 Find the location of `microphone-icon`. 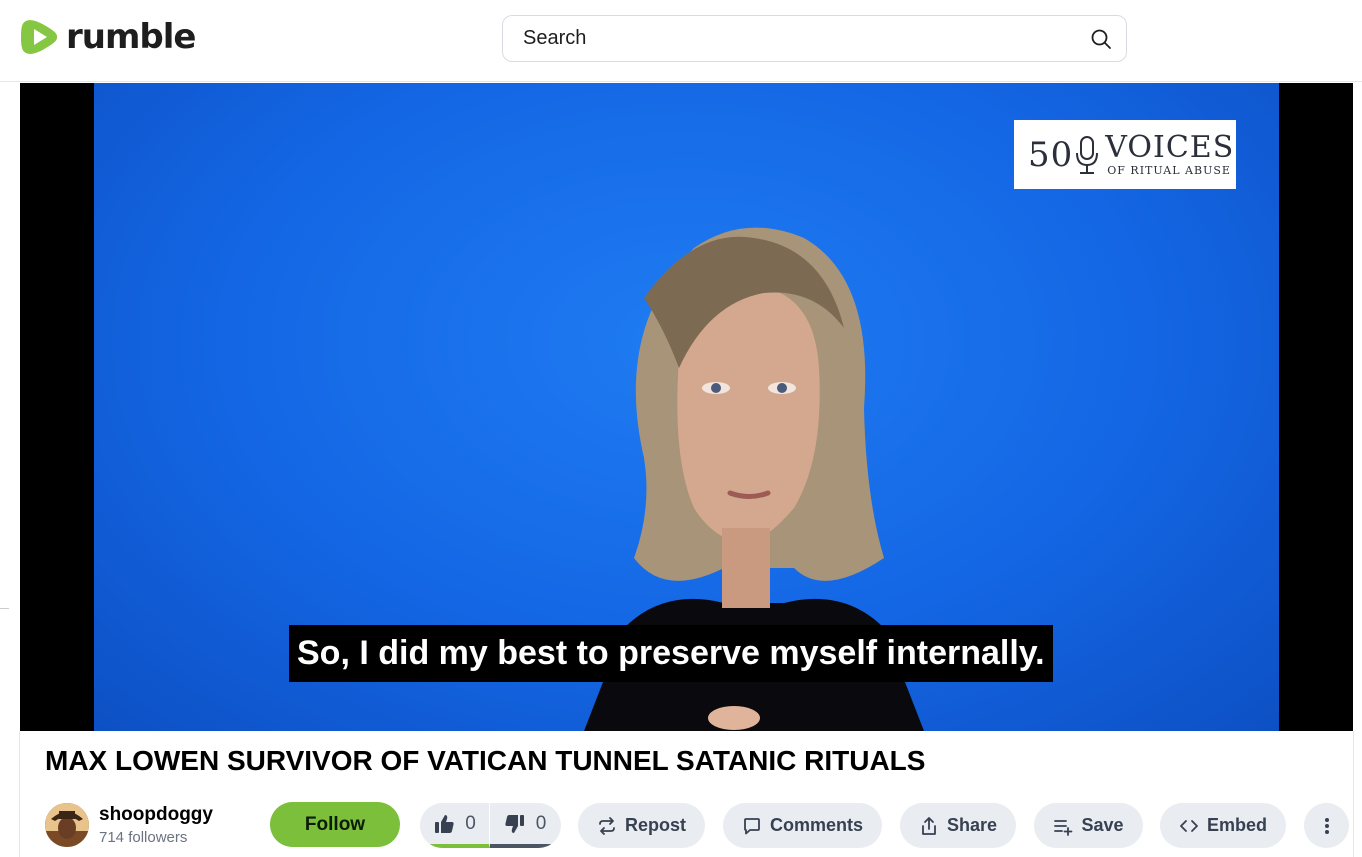

microphone-icon is located at coordinates (1087, 154).